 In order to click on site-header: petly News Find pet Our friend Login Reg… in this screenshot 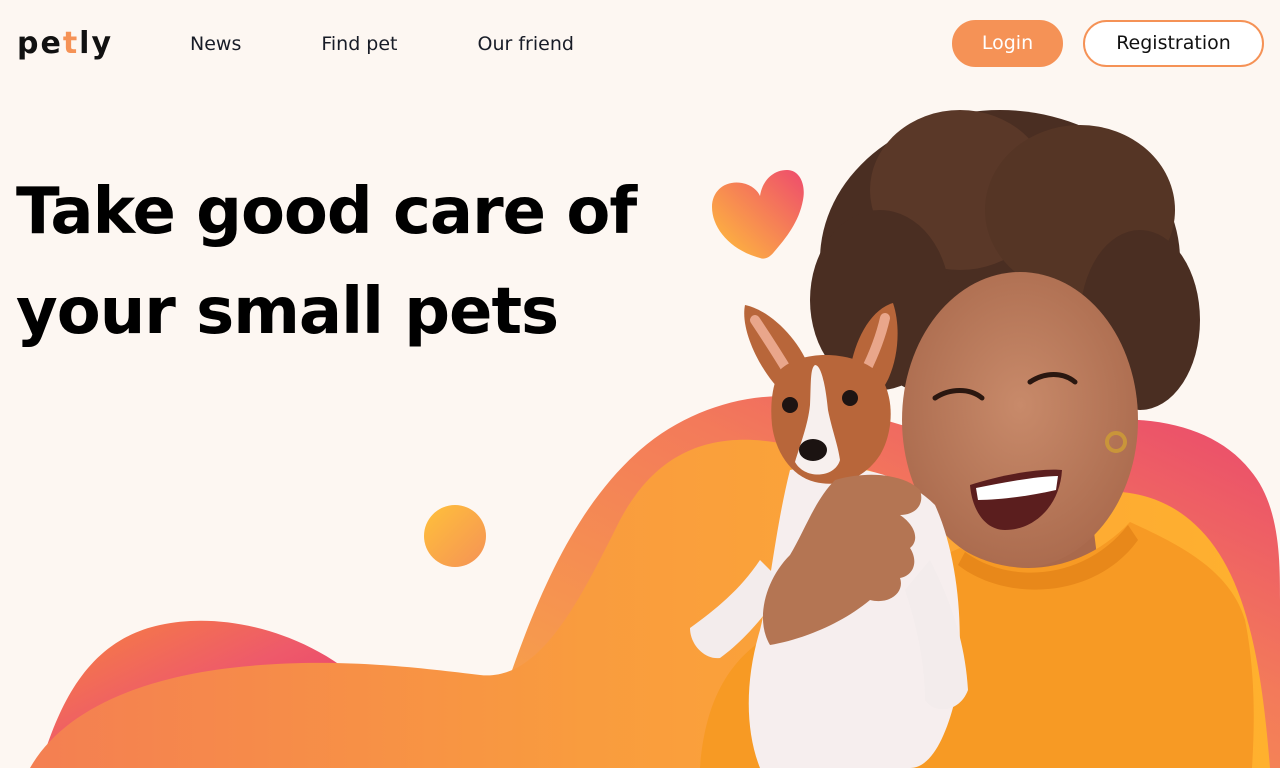, I will do `click(640, 44)`.